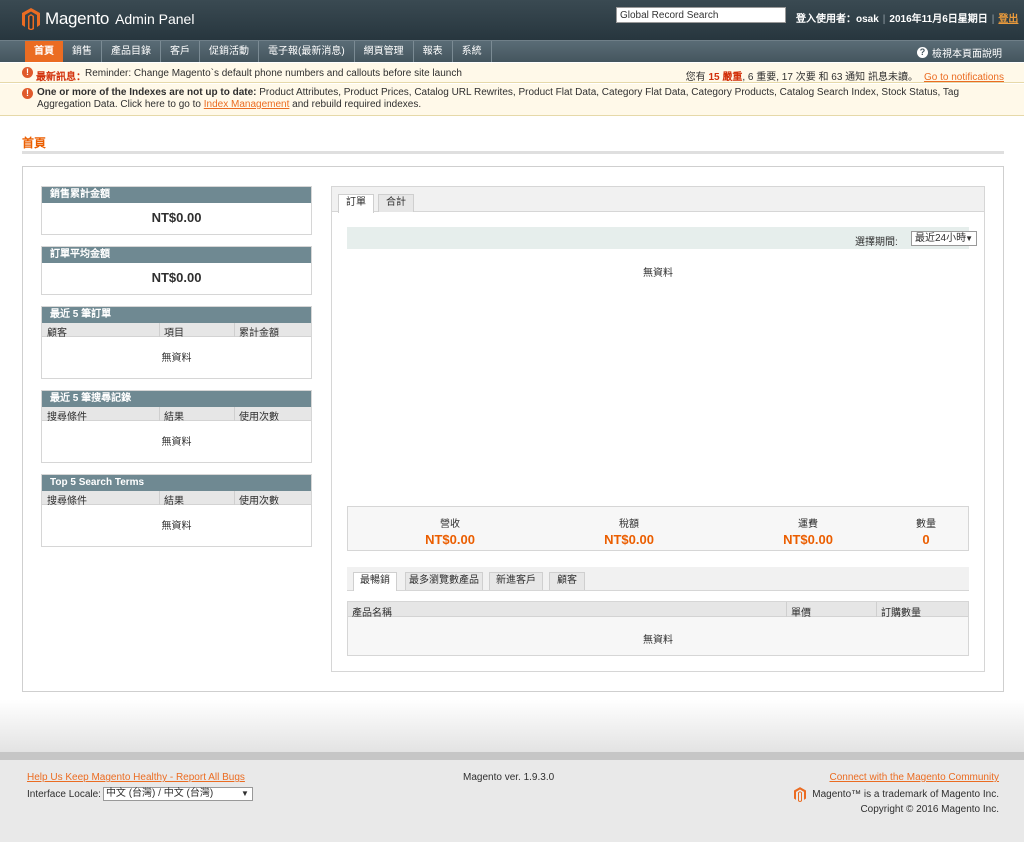 This screenshot has width=1024, height=842. Describe the element at coordinates (662, 238) in the screenshot. I see `period-bar: 選擇期間: 最近24小時 ▼` at that location.